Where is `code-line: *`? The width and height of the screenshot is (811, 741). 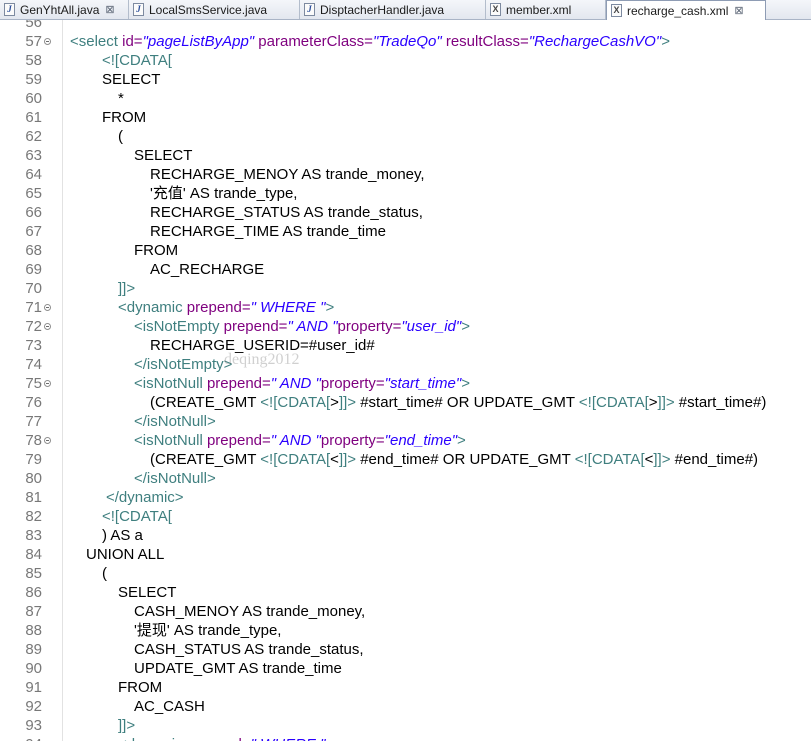
code-line: * is located at coordinates (121, 98).